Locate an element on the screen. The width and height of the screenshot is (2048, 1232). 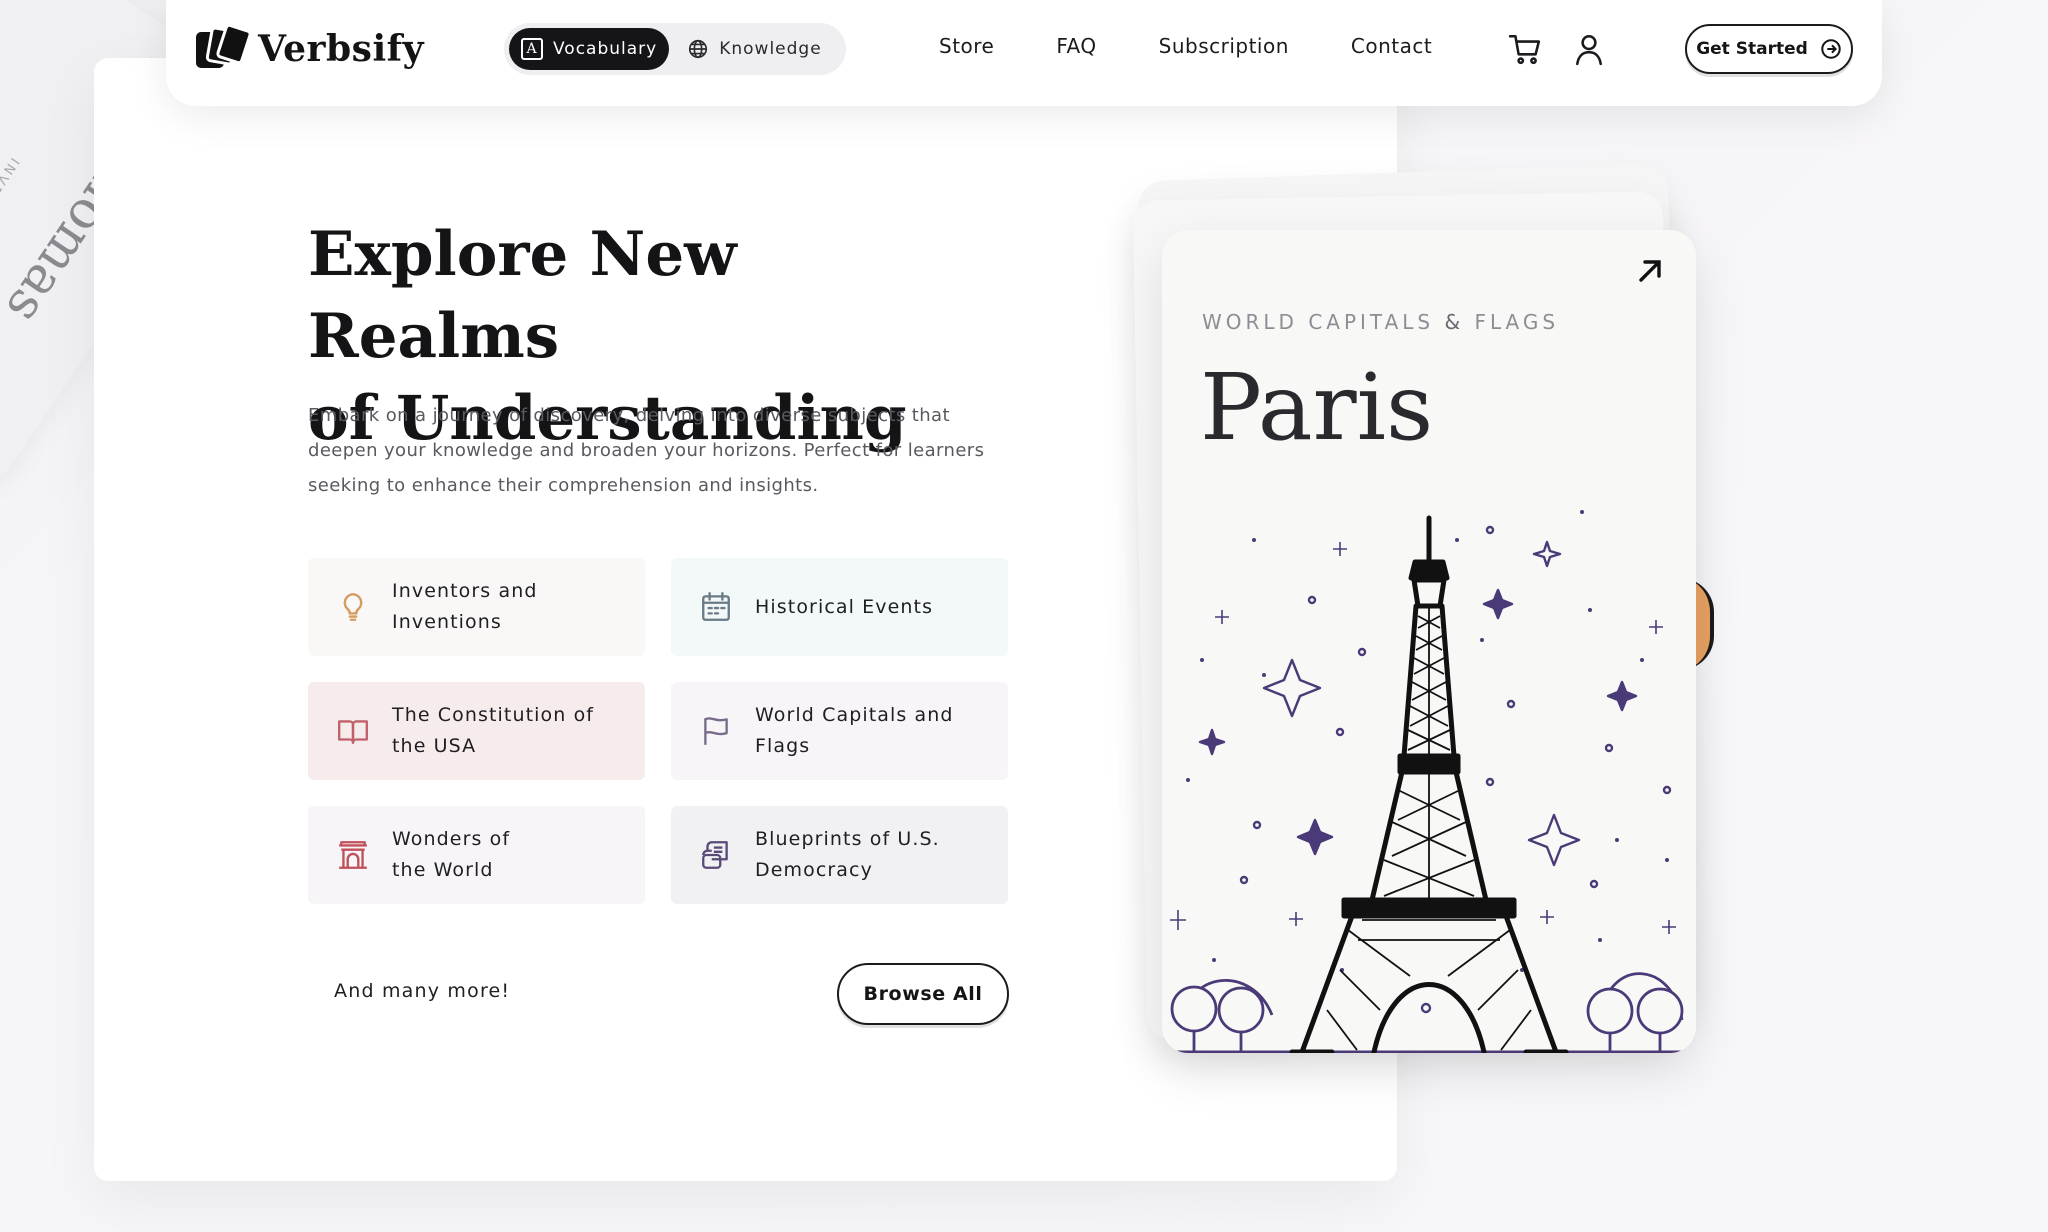
tab-knowledge: Knowledge is located at coordinates (751, 49).